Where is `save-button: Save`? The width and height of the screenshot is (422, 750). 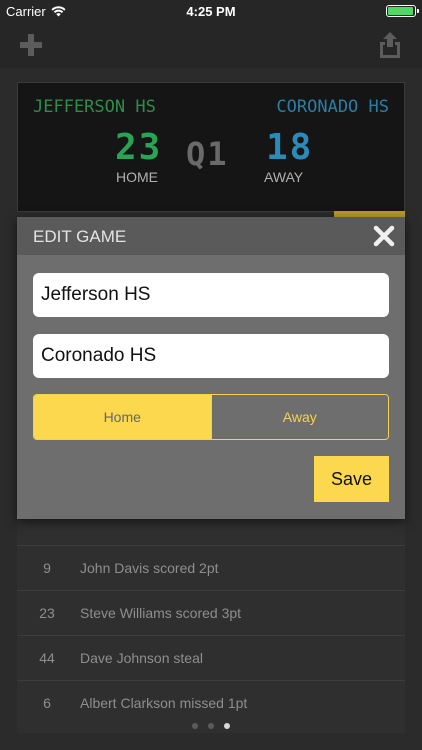 save-button: Save is located at coordinates (351, 479).